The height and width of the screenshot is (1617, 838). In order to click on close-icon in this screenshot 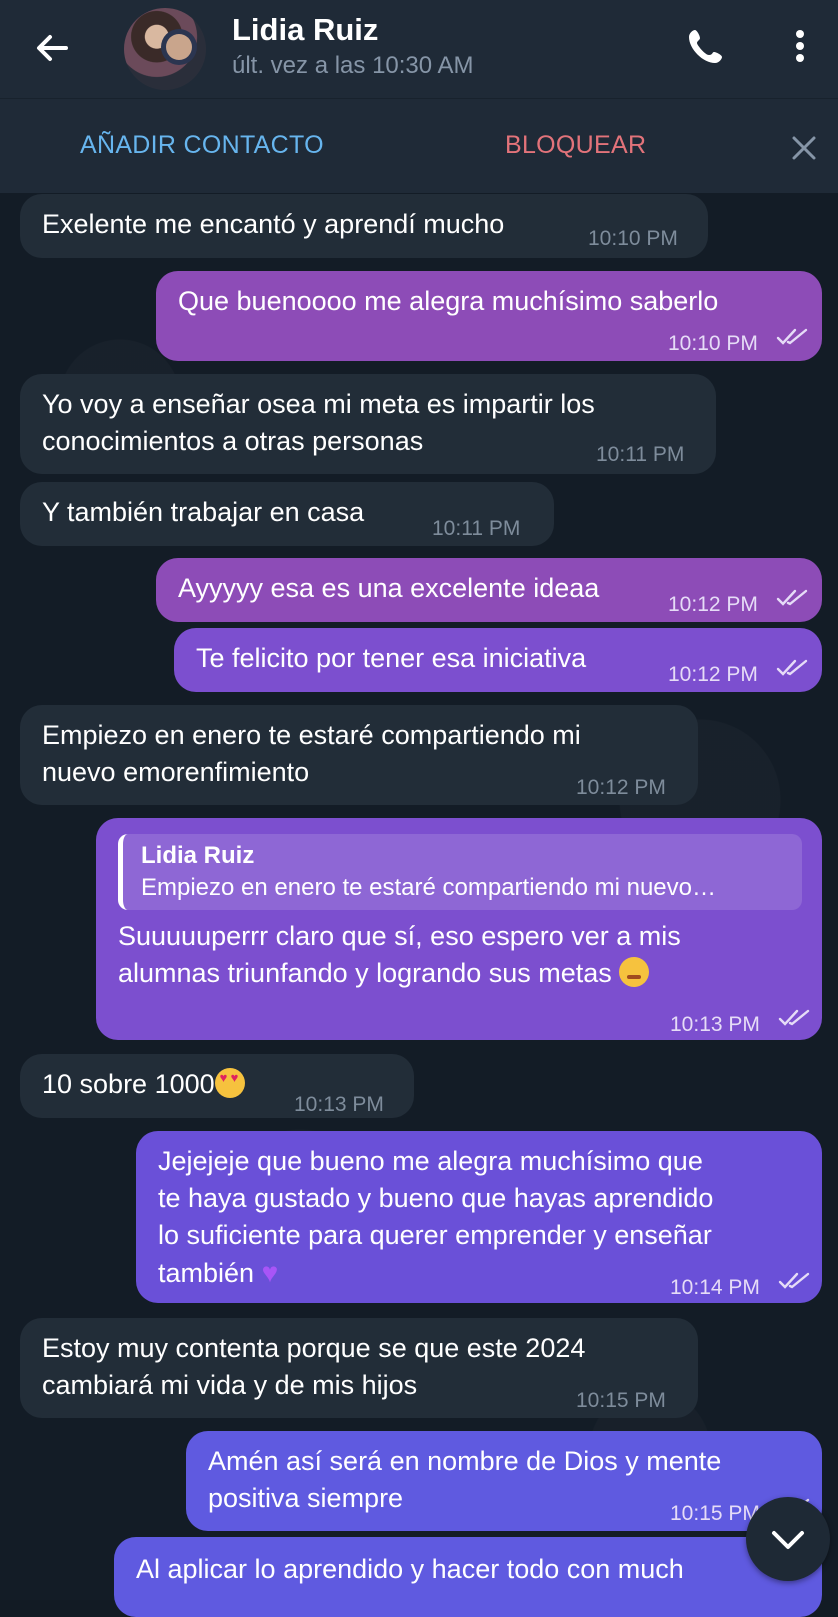, I will do `click(804, 148)`.